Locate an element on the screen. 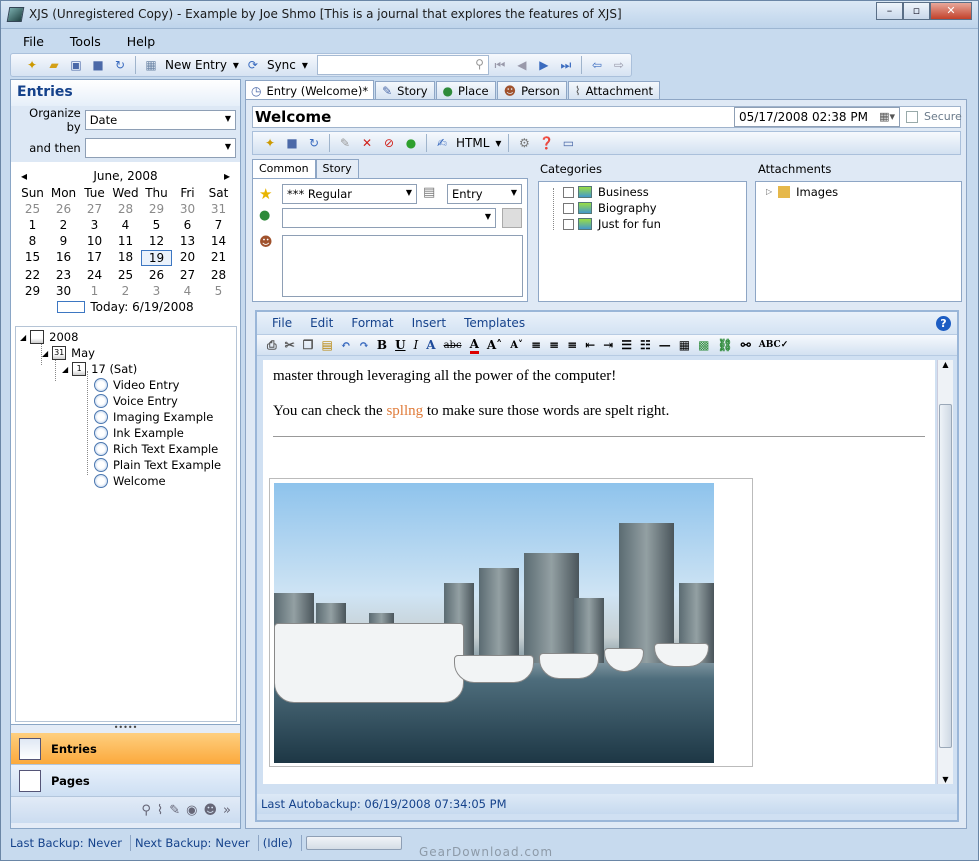 Image resolution: width=979 pixels, height=861 pixels. strikethrough-icon: abc is located at coordinates (453, 345).